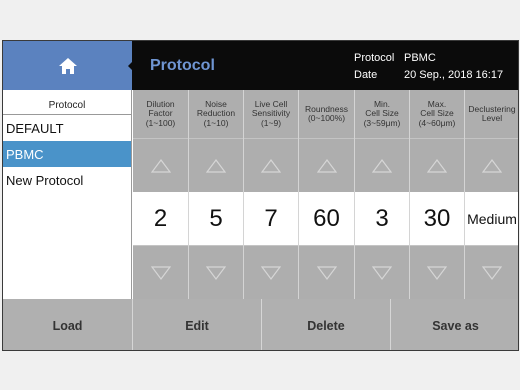 This screenshot has height=390, width=520. I want to click on param-live-cell-sensitivity: Live Cell Sensitivity (1~9) 7, so click(270, 194).